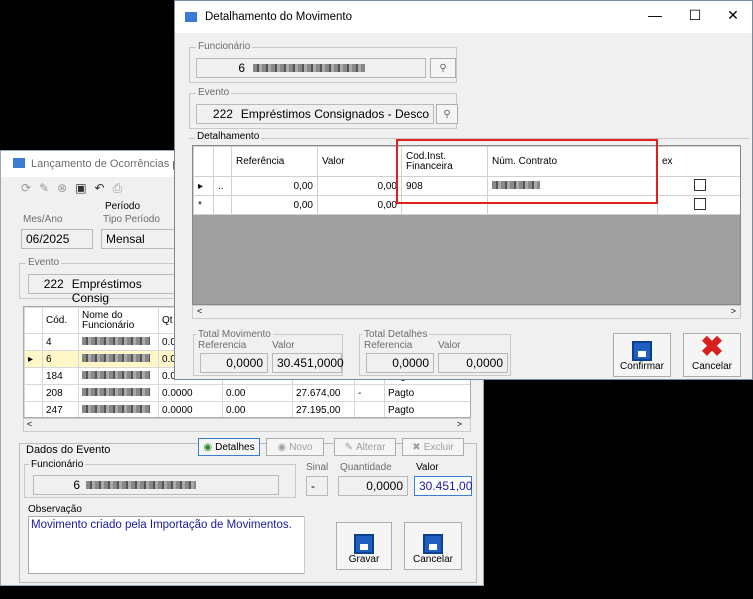  What do you see at coordinates (68, 450) in the screenshot?
I see `dados-evento-label: Dados do Evento` at bounding box center [68, 450].